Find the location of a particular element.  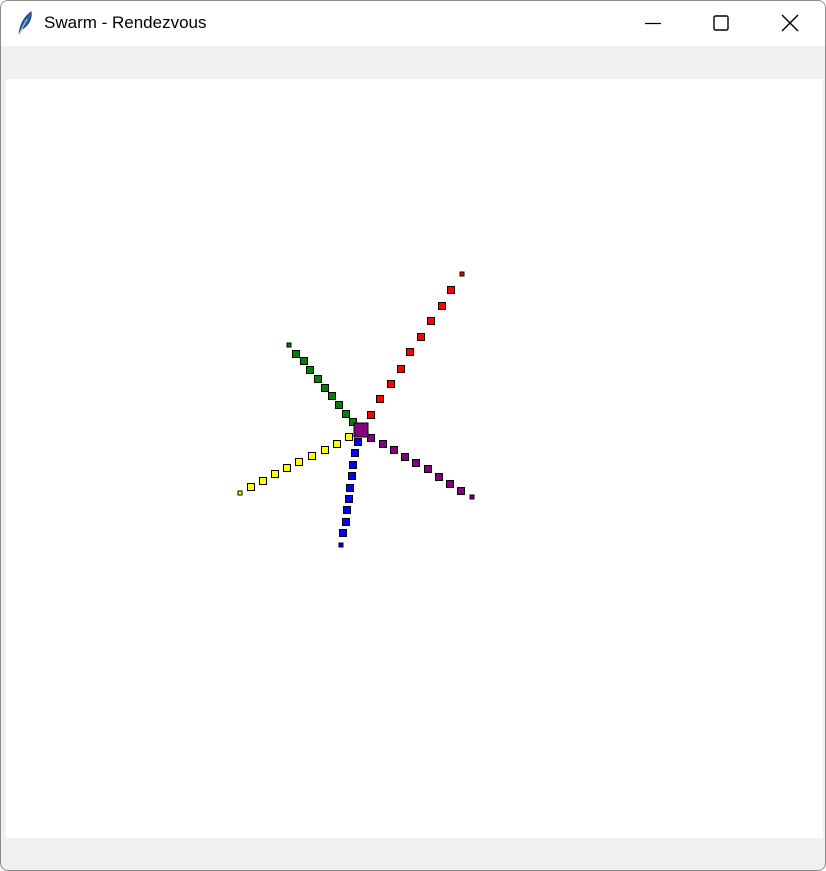

close-icon is located at coordinates (790, 23).